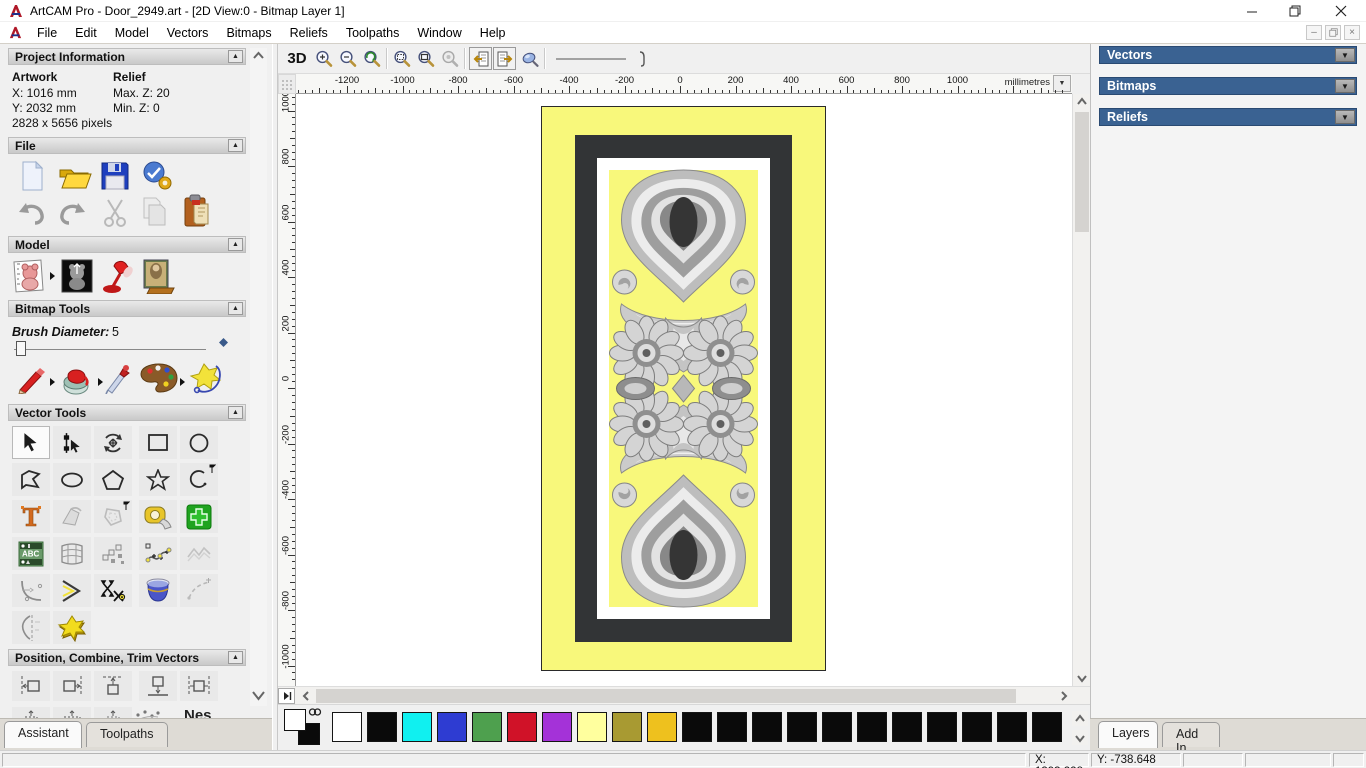 This screenshot has height=768, width=1366. What do you see at coordinates (31, 442) in the screenshot?
I see `select-vectors-icon` at bounding box center [31, 442].